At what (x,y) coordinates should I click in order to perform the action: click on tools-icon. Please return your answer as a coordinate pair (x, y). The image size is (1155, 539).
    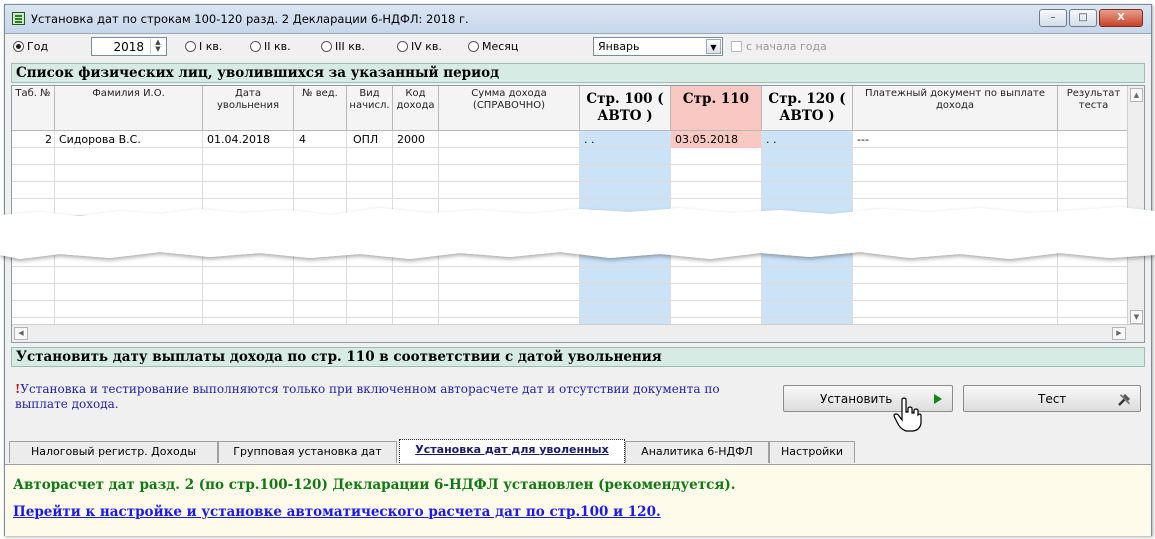
    Looking at the image, I should click on (1124, 400).